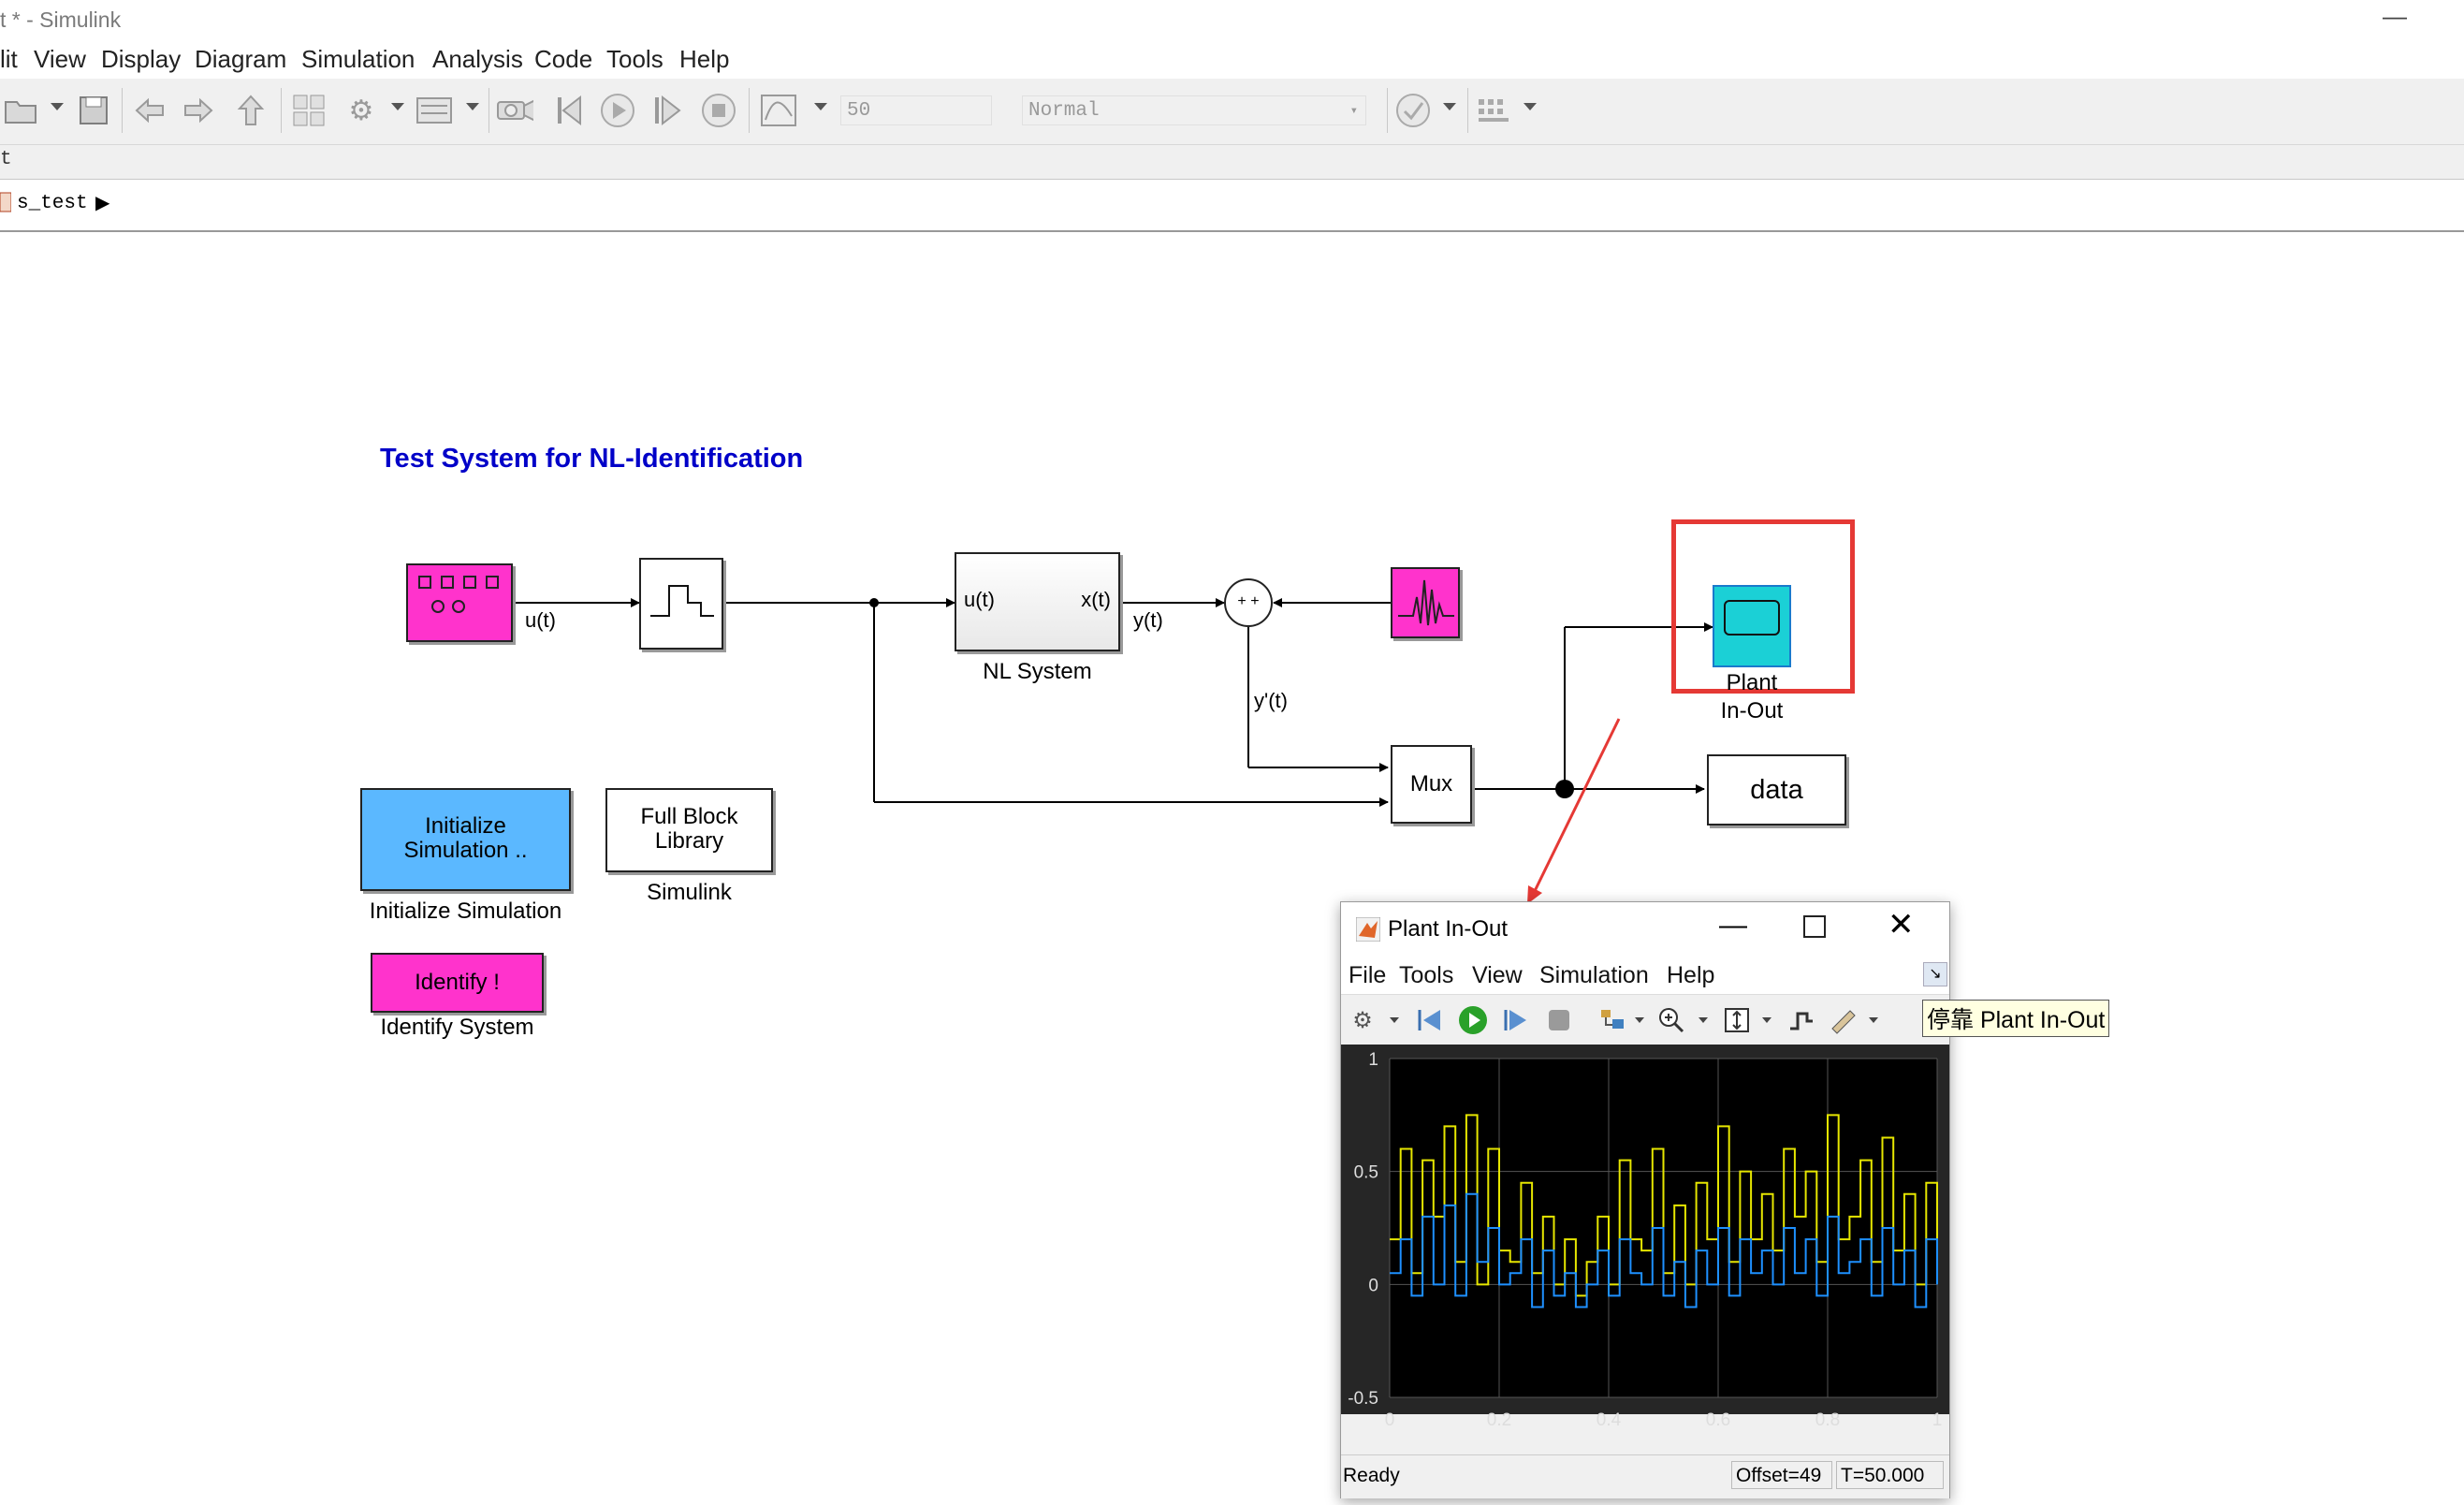 The height and width of the screenshot is (1505, 2464). Describe the element at coordinates (1645, 1019) in the screenshot. I see `scope-toolbar: ⚙` at that location.